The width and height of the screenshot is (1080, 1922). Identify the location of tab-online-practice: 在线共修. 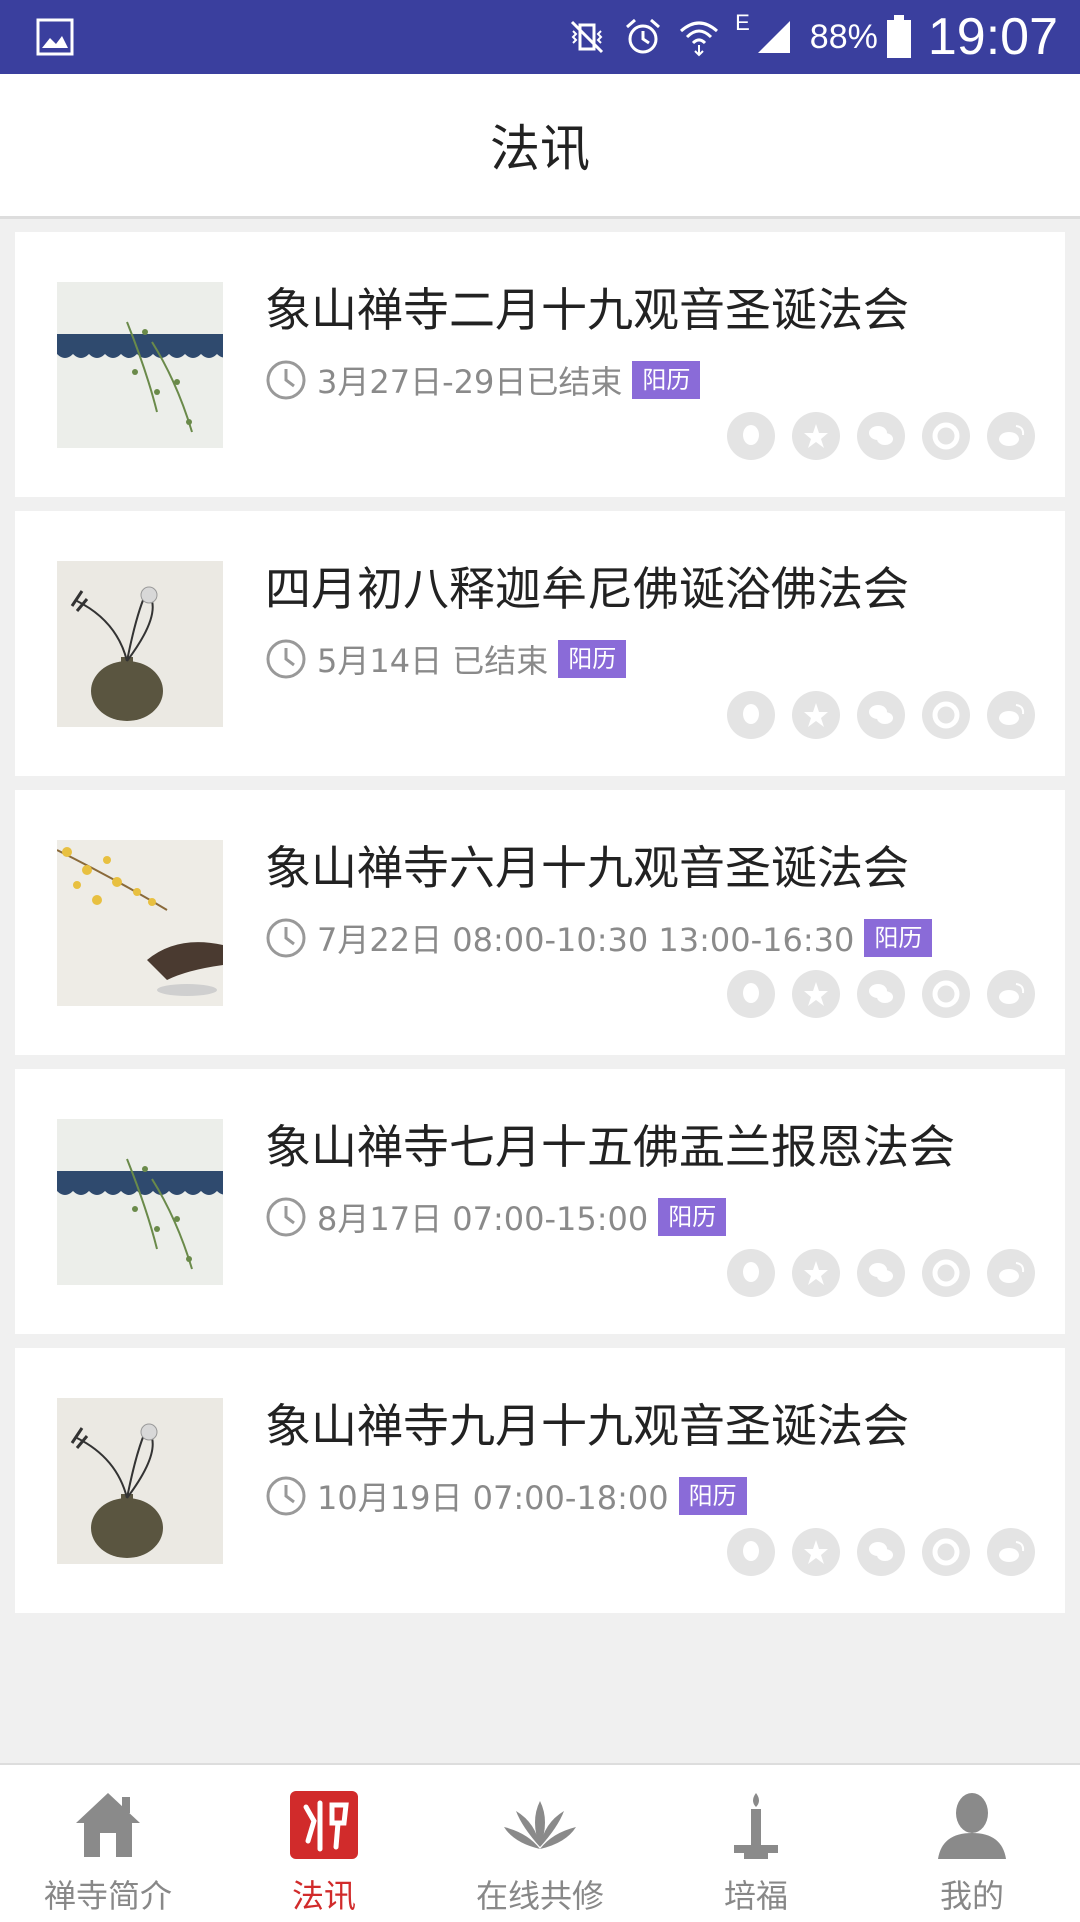
(540, 1843).